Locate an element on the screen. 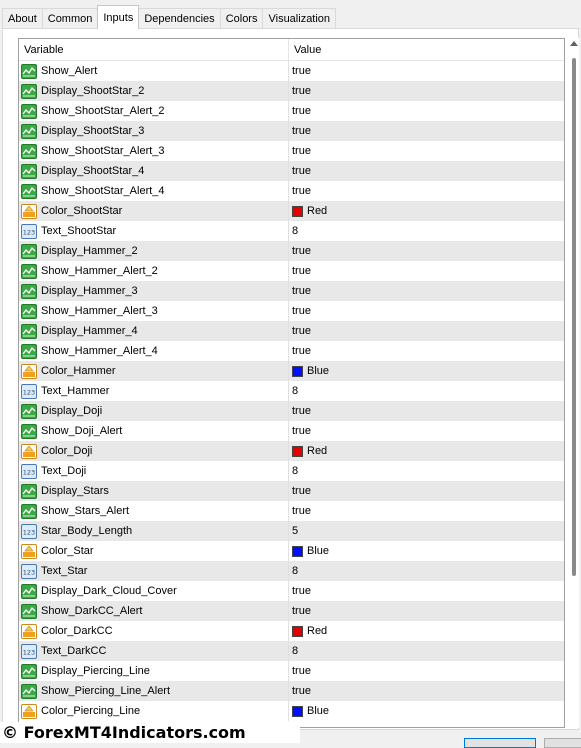  variable-cell: Show_ShootStar_Alert_3 is located at coordinates (154, 151).